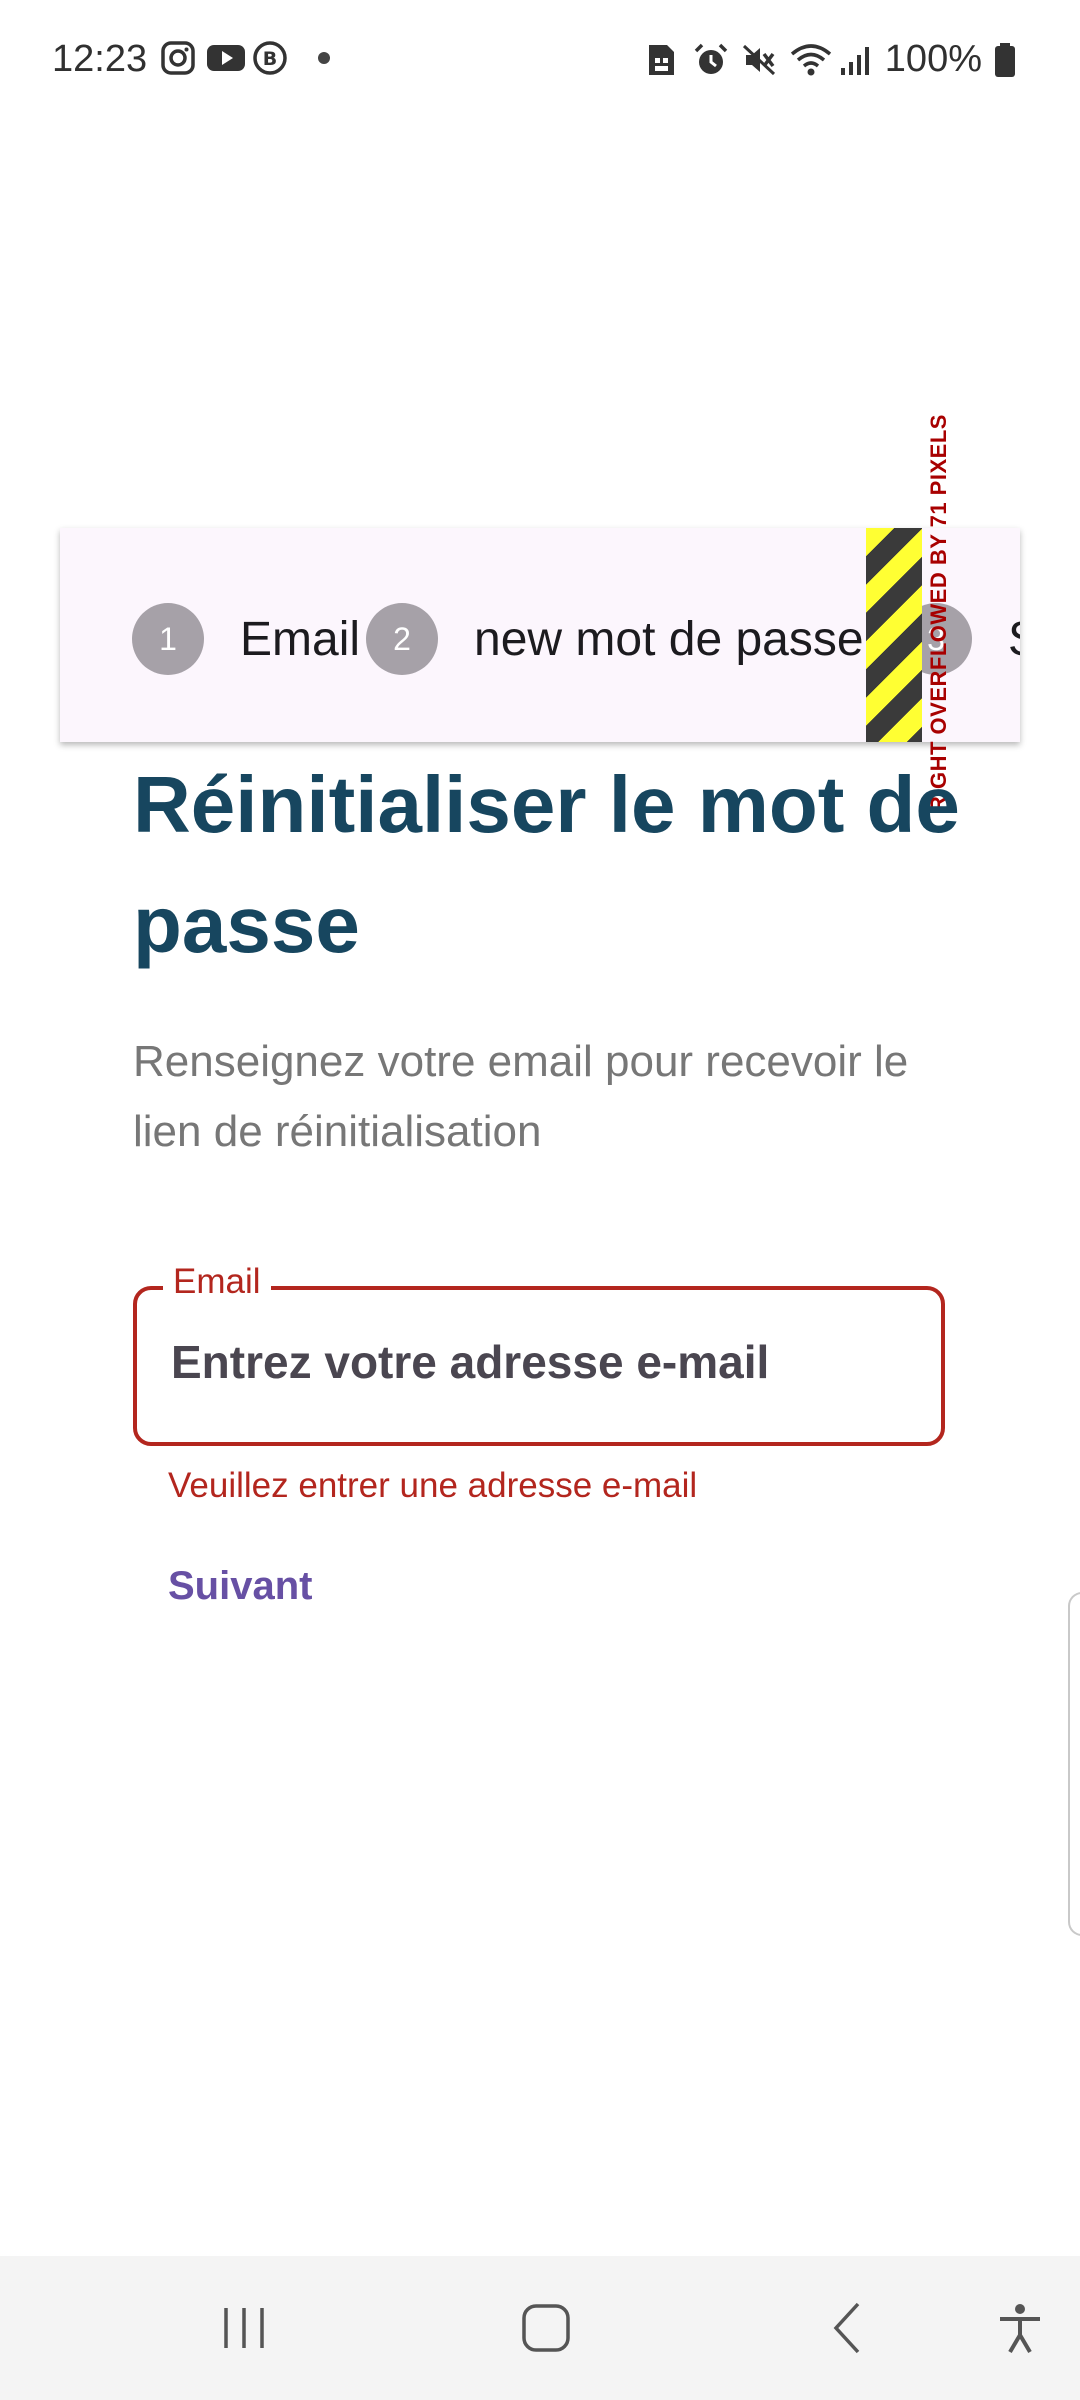 This screenshot has height=2400, width=1080. What do you see at coordinates (855, 60) in the screenshot?
I see `signal-icon` at bounding box center [855, 60].